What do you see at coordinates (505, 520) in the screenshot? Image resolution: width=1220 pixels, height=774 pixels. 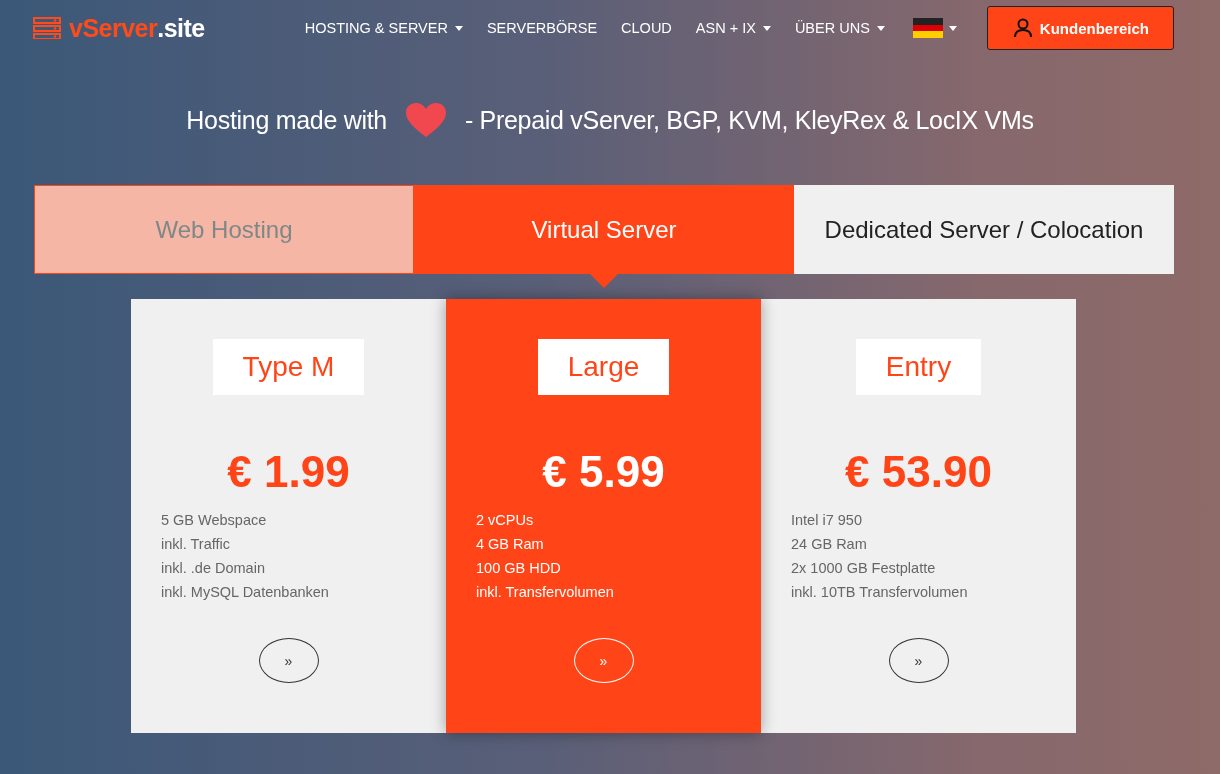 I see `plan-feature: 2 vCPUs` at bounding box center [505, 520].